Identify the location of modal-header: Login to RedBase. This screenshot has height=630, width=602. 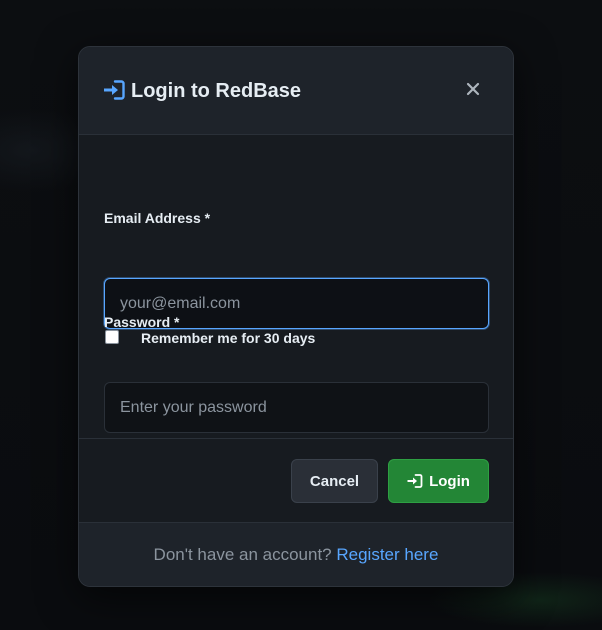
(296, 91).